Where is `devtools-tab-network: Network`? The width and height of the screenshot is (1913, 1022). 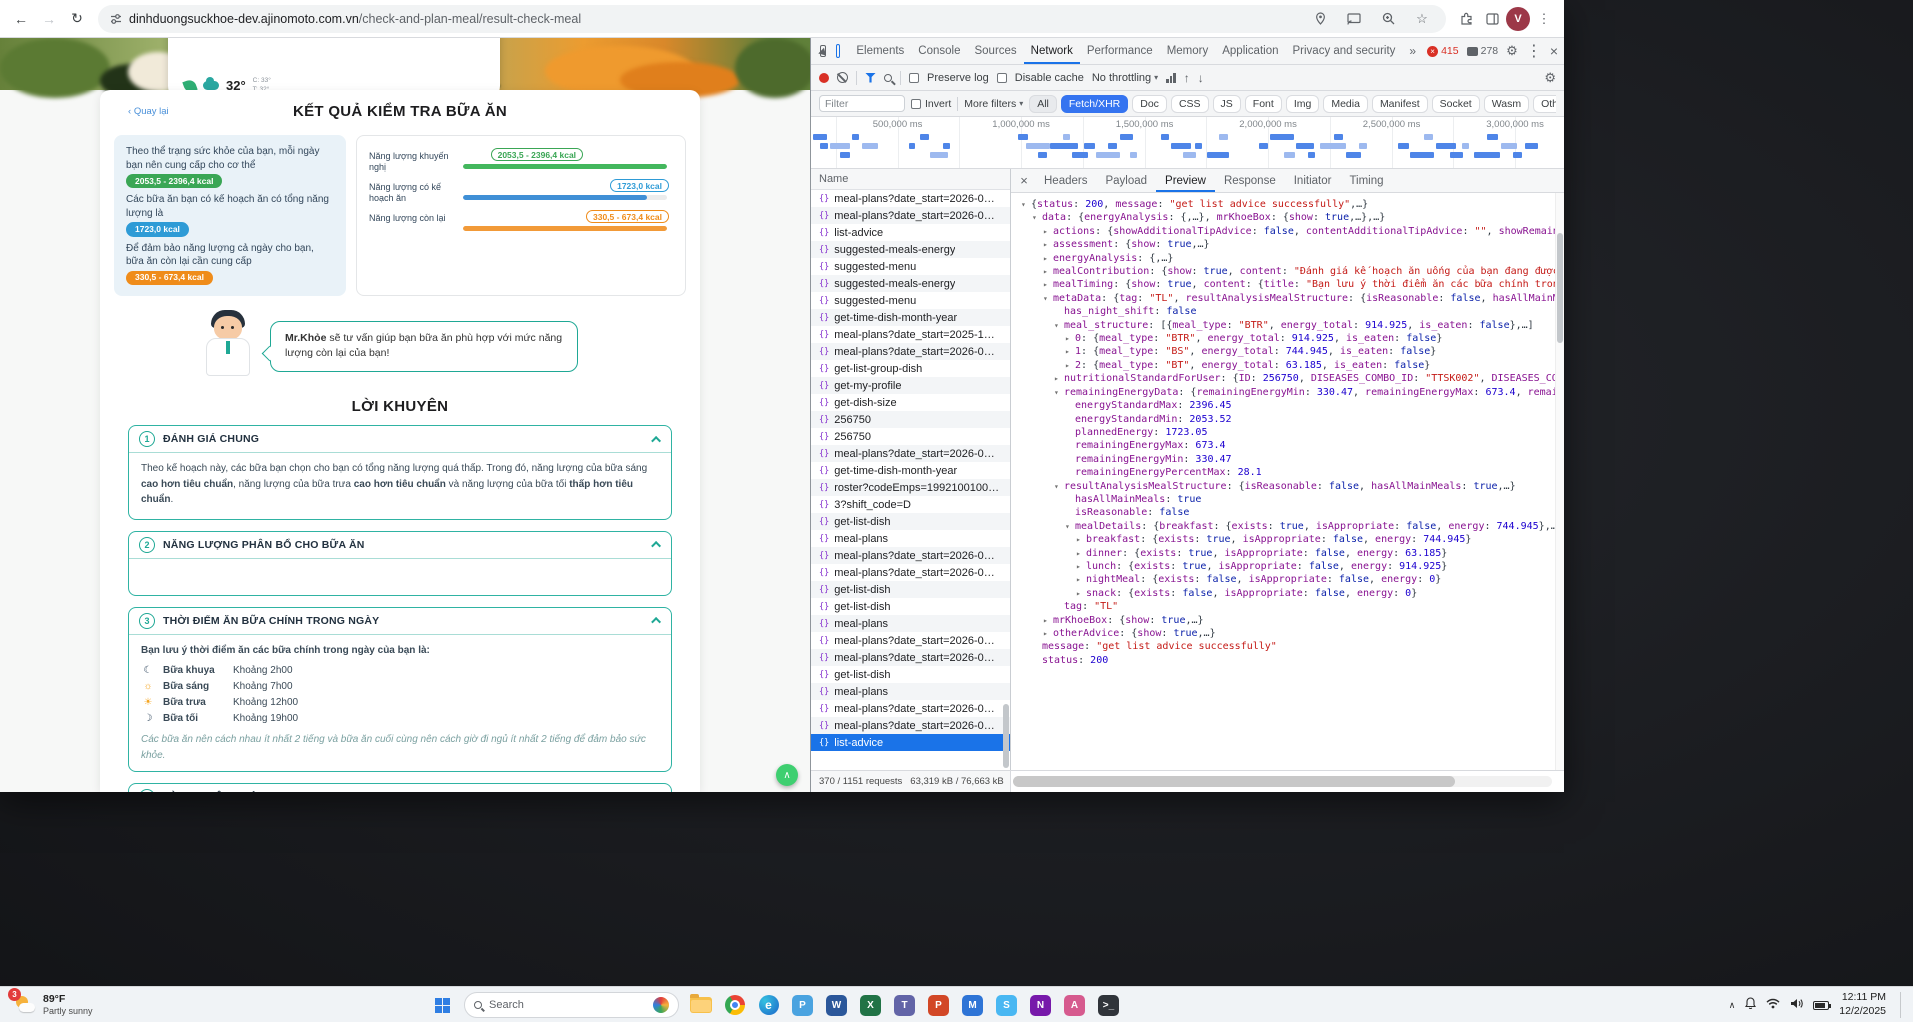 devtools-tab-network: Network is located at coordinates (1052, 51).